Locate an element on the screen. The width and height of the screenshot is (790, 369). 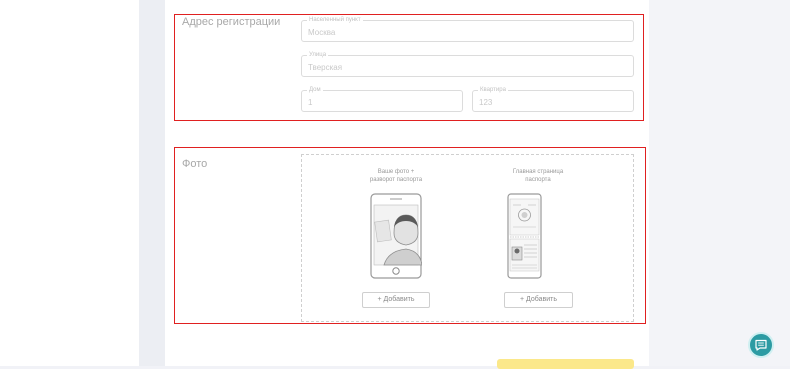
add-main-page-button: + Добавить is located at coordinates (538, 300).